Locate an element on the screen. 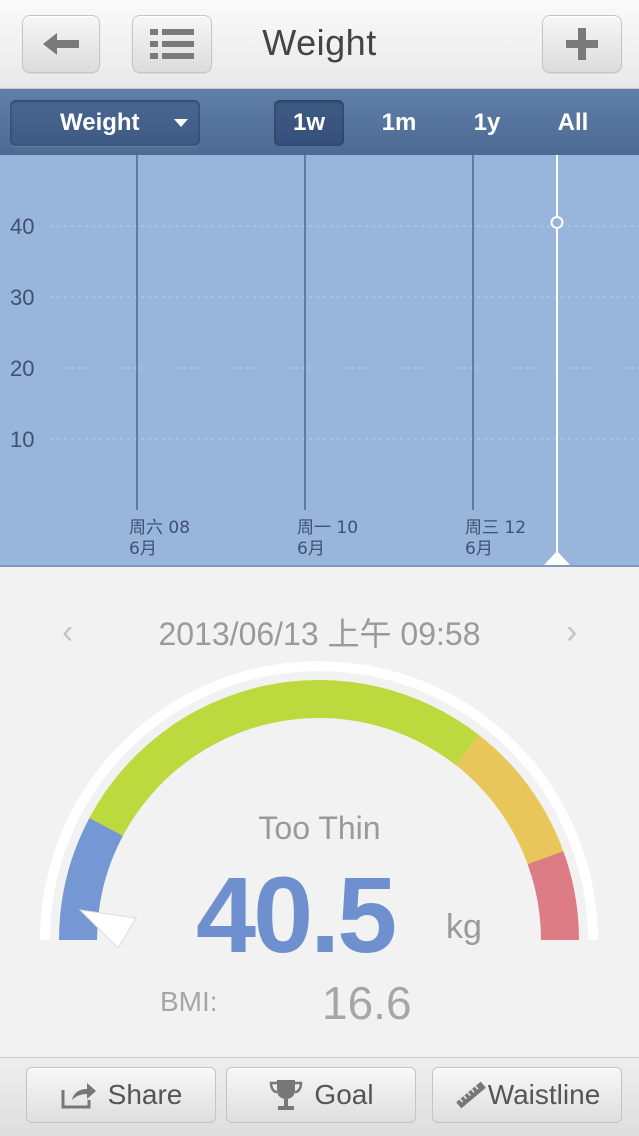  share-button: Share is located at coordinates (121, 1095).